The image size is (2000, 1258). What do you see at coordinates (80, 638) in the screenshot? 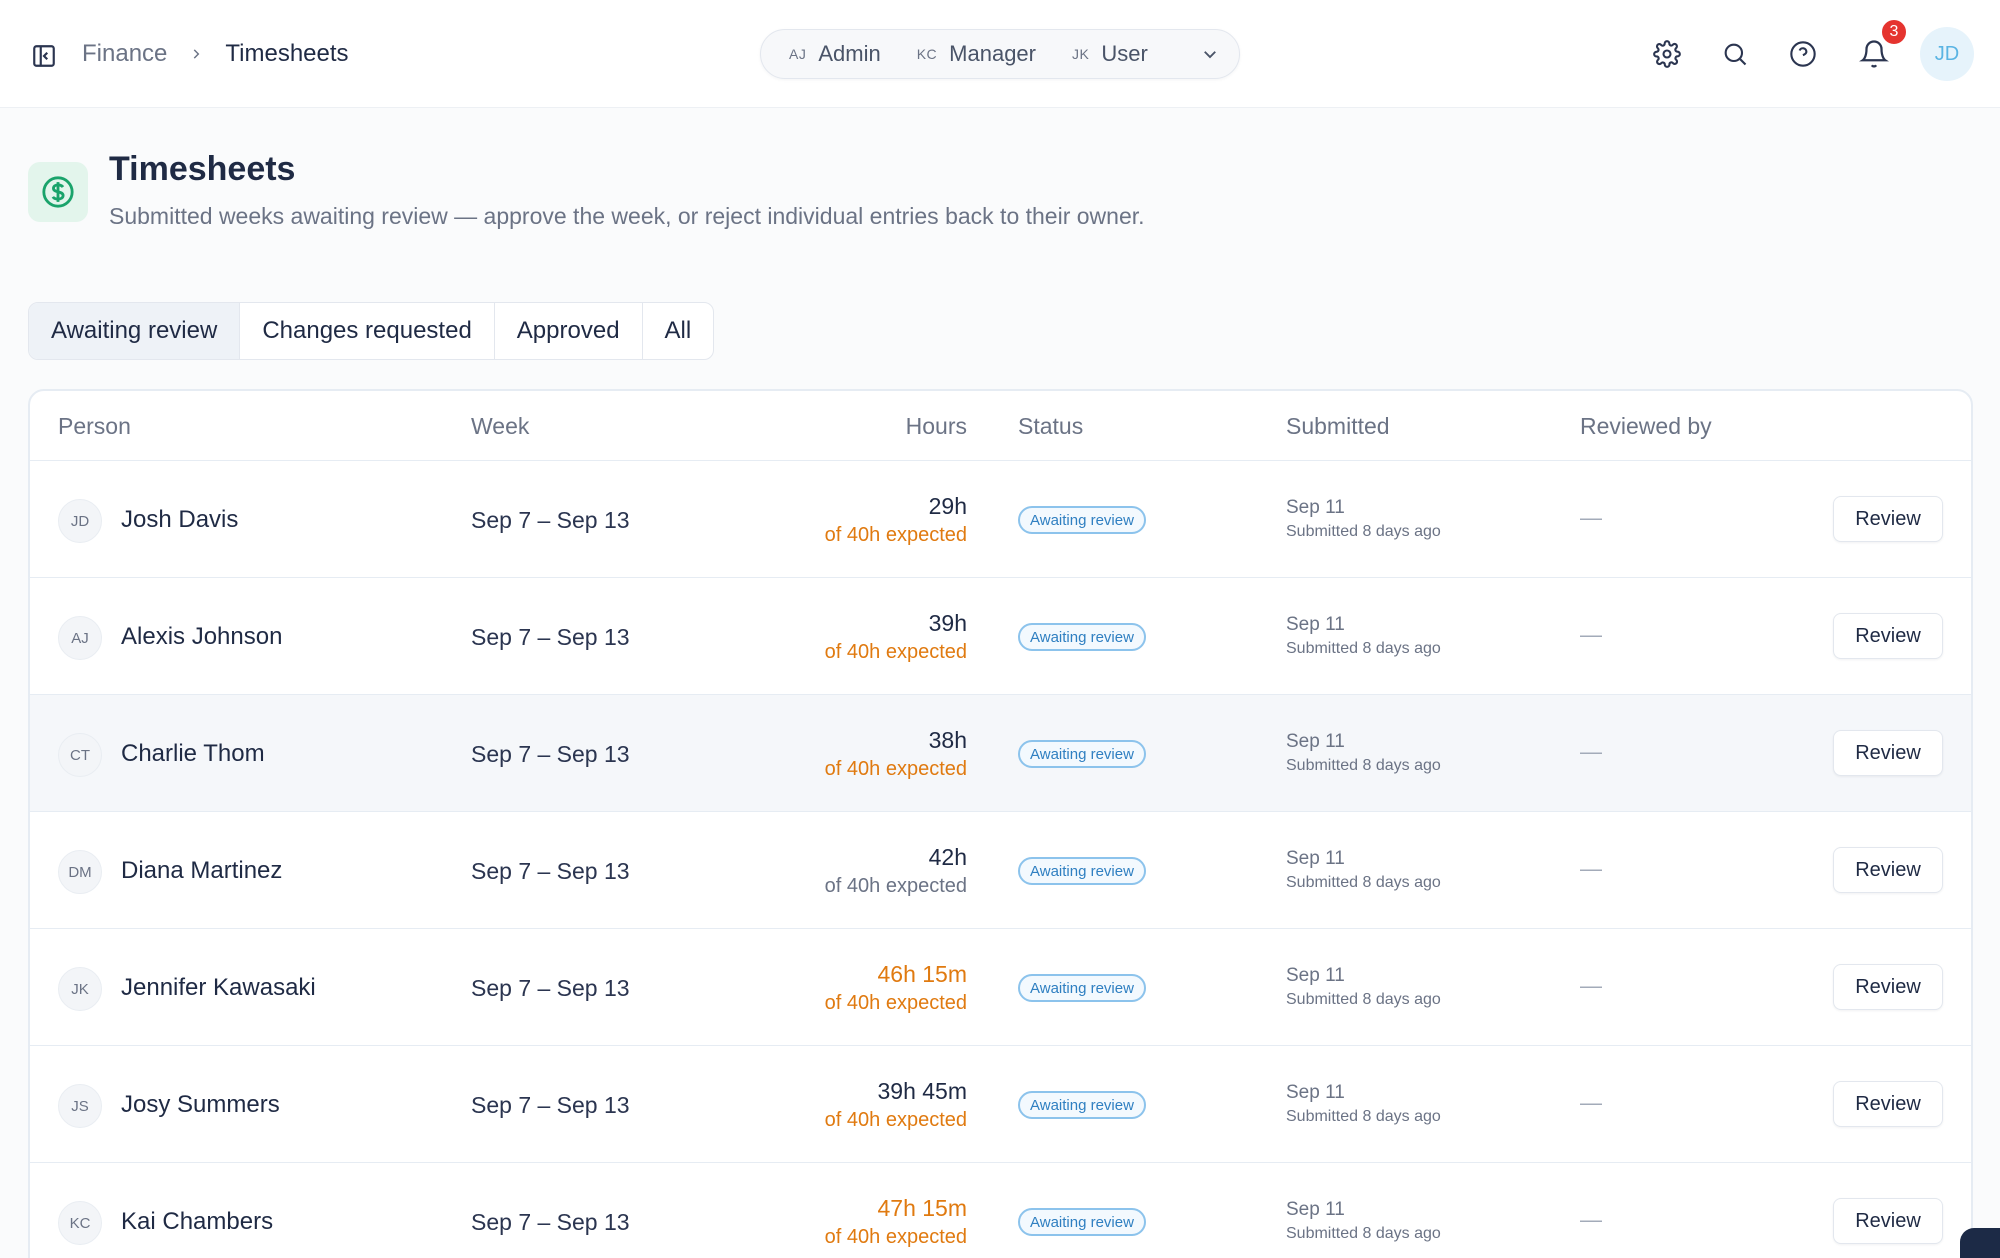
I see `person-avatar: AJ` at bounding box center [80, 638].